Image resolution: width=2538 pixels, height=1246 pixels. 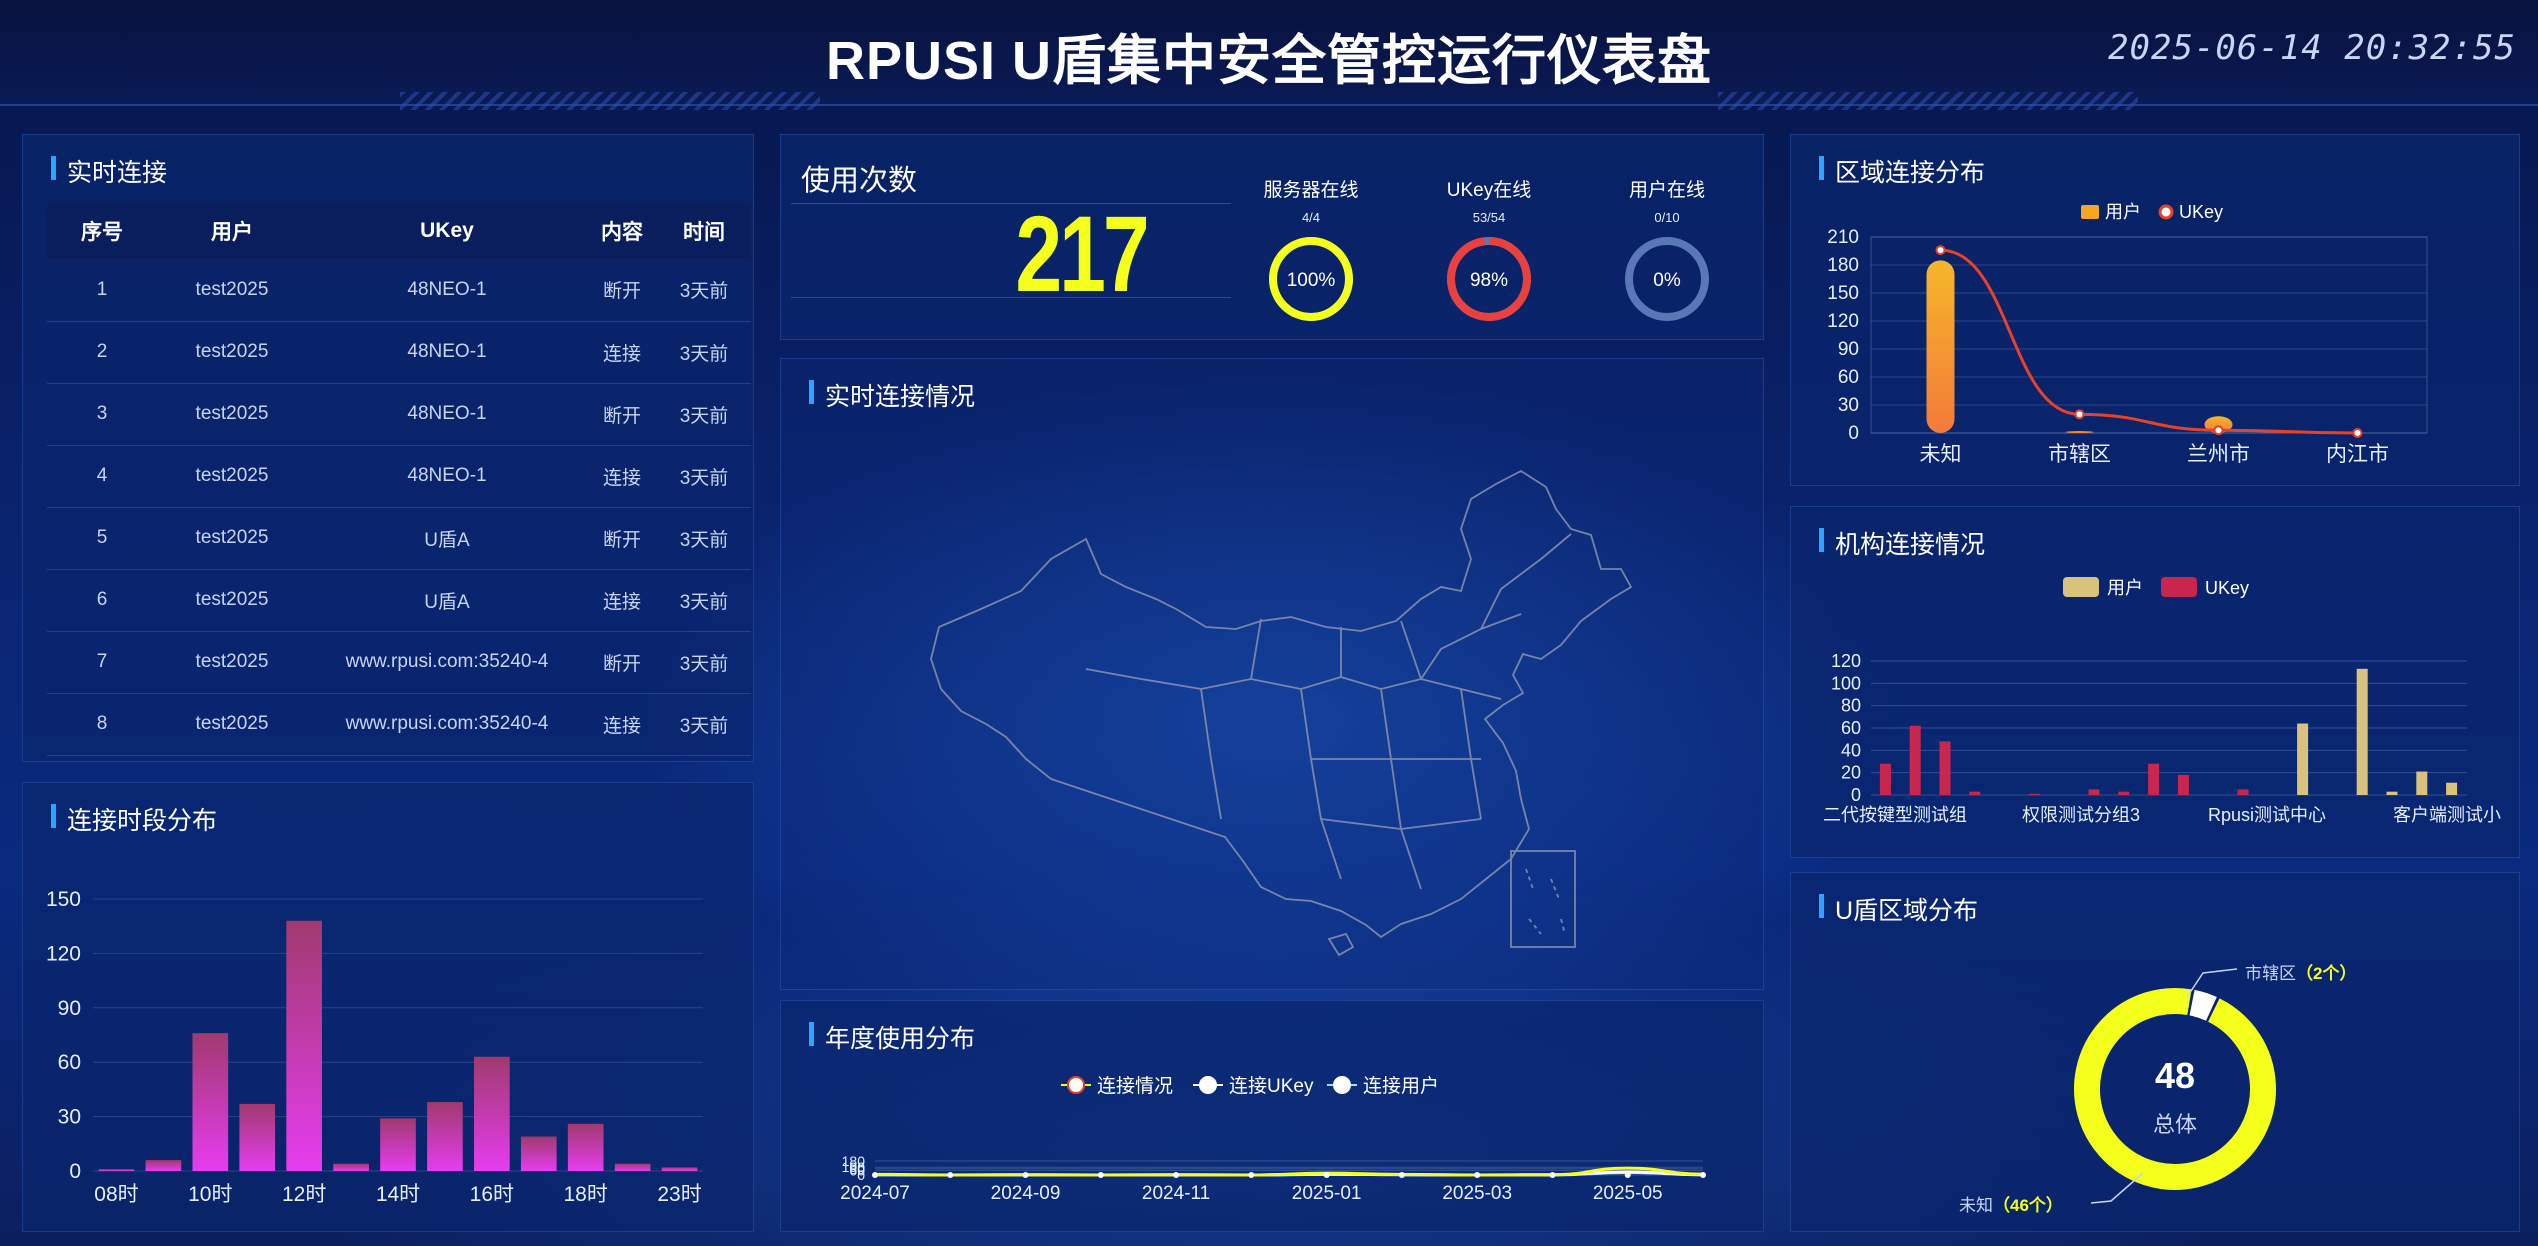 I want to click on datetime-display: 2025-06-14 20:32:55, so click(x=2312, y=48).